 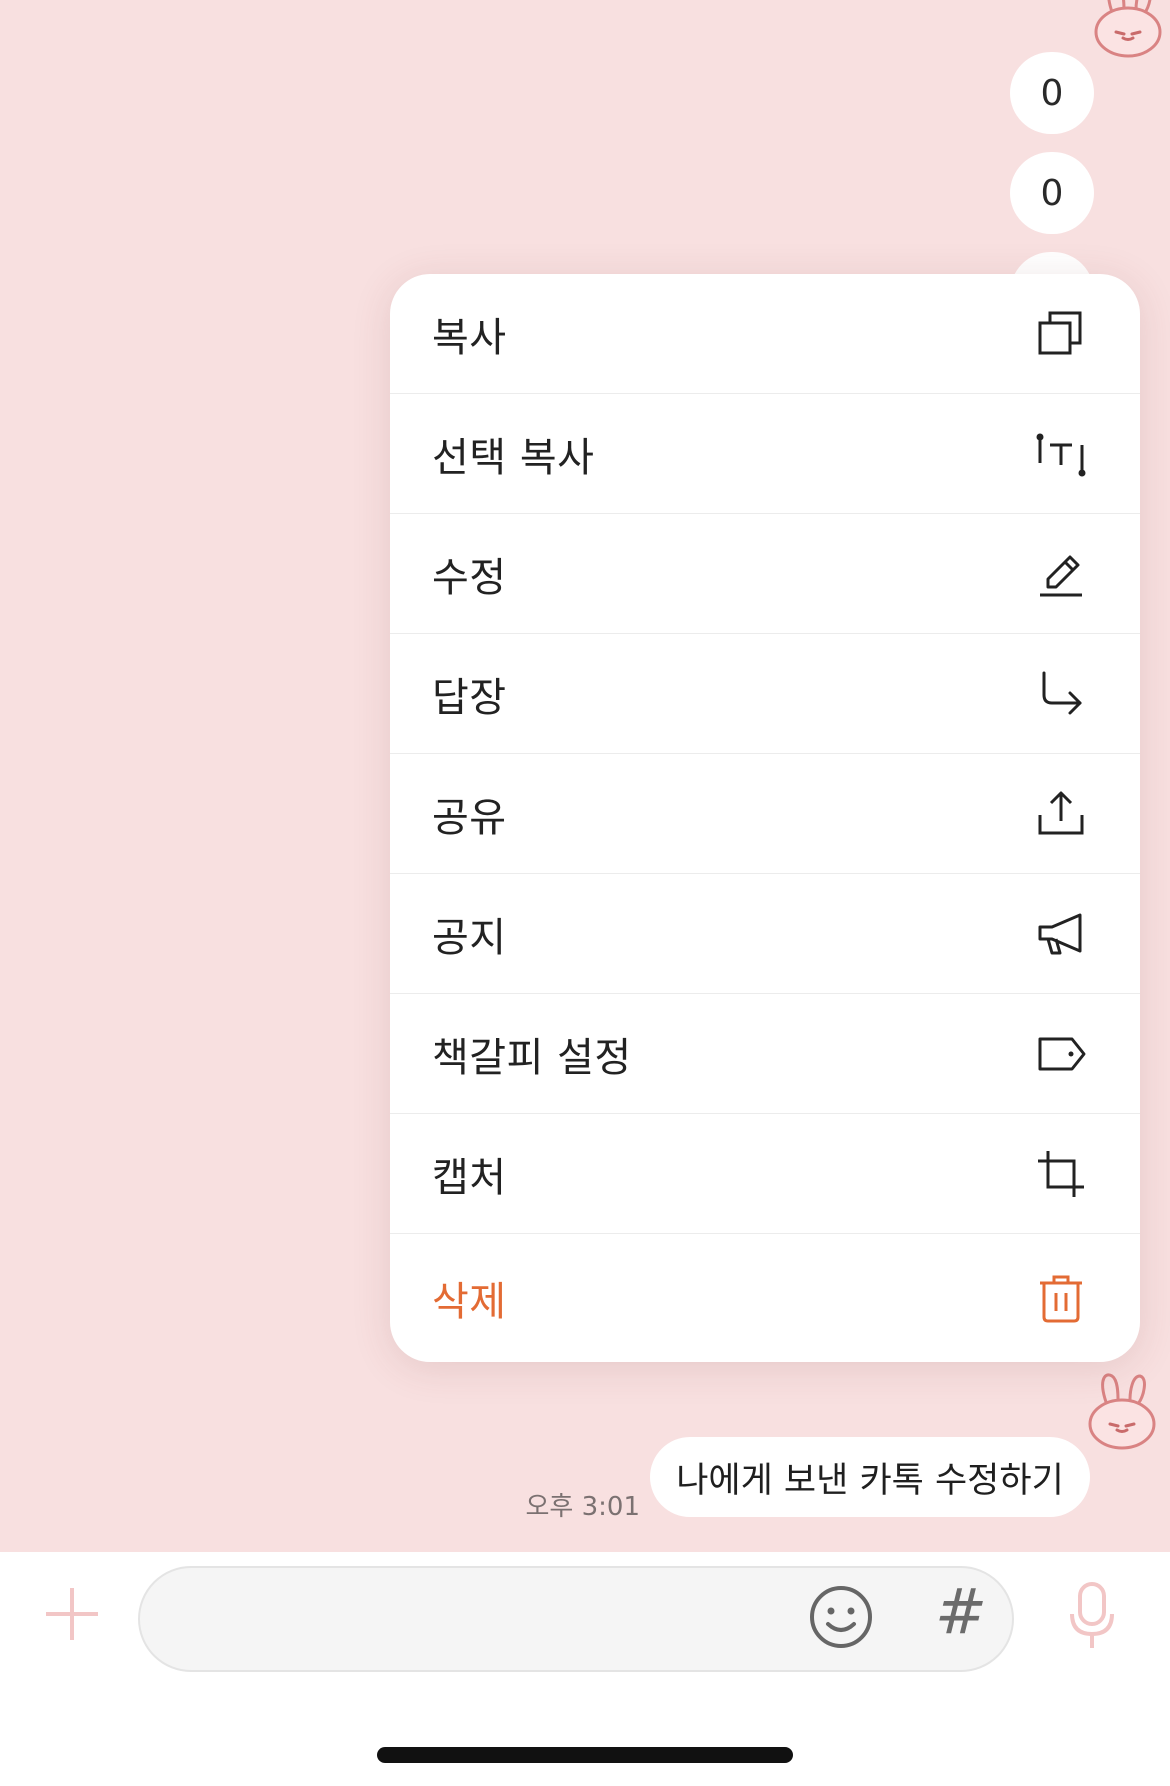 What do you see at coordinates (1061, 1298) in the screenshot?
I see `trash-icon` at bounding box center [1061, 1298].